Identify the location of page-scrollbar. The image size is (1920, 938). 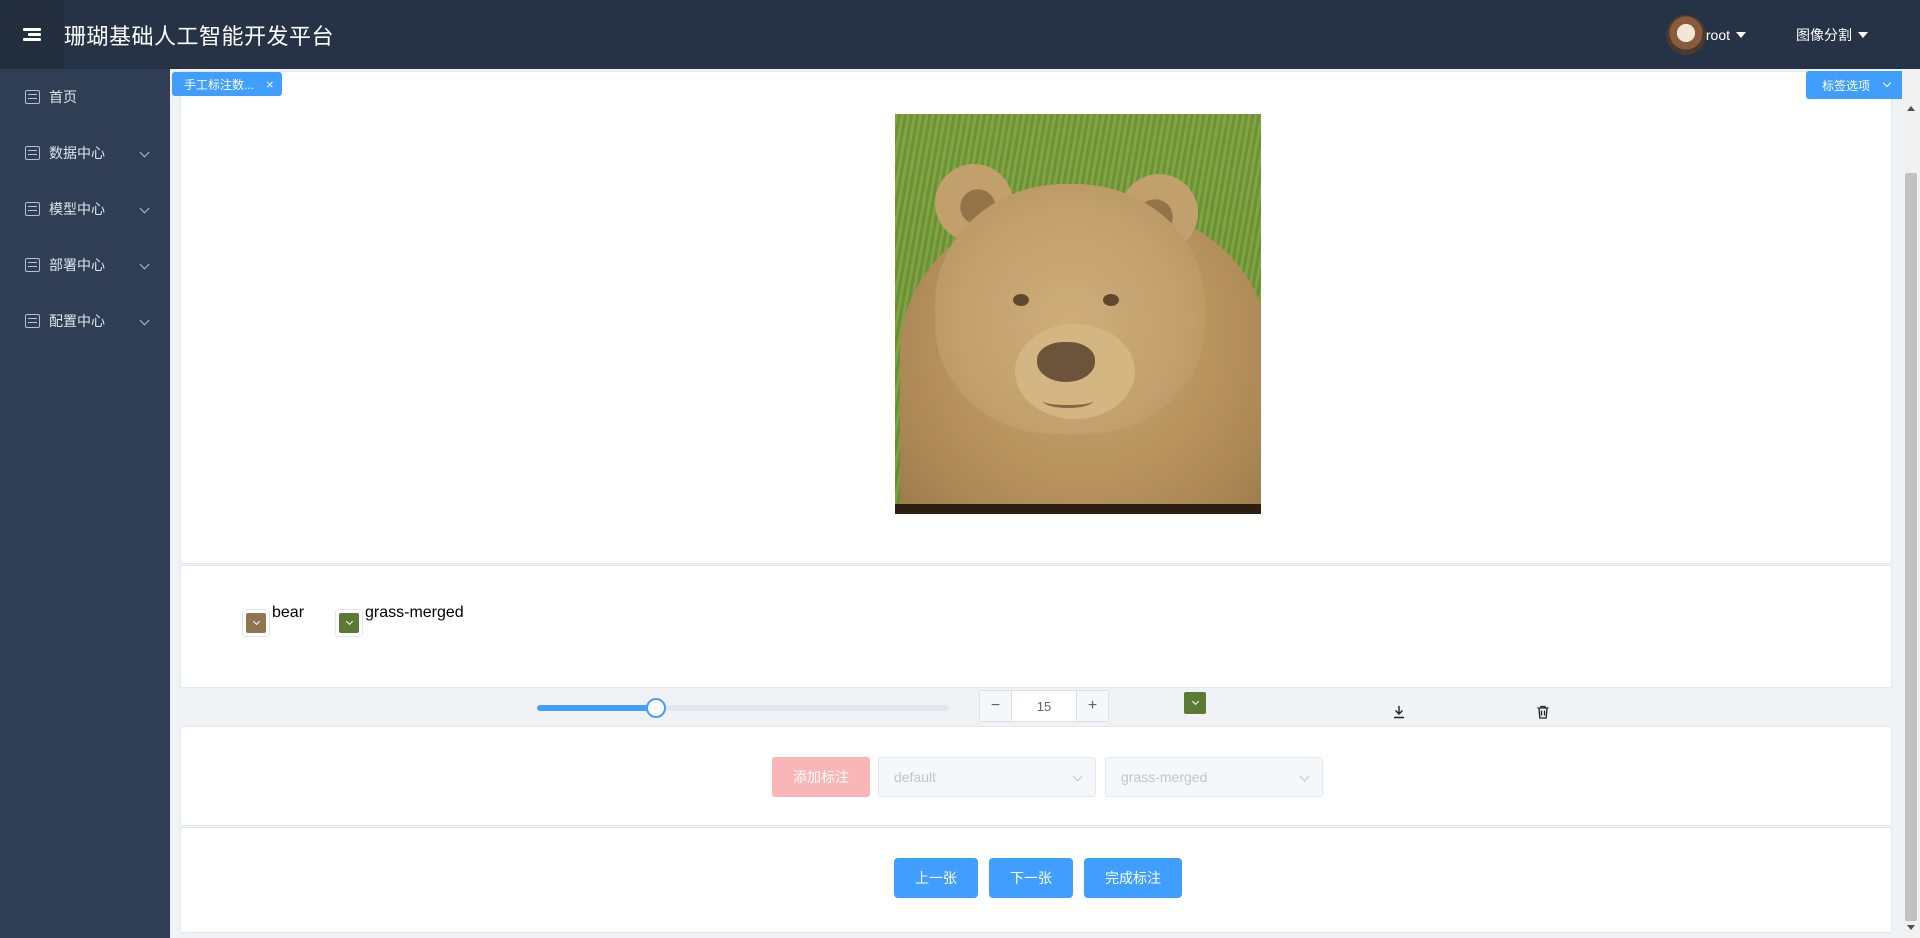
(1911, 503).